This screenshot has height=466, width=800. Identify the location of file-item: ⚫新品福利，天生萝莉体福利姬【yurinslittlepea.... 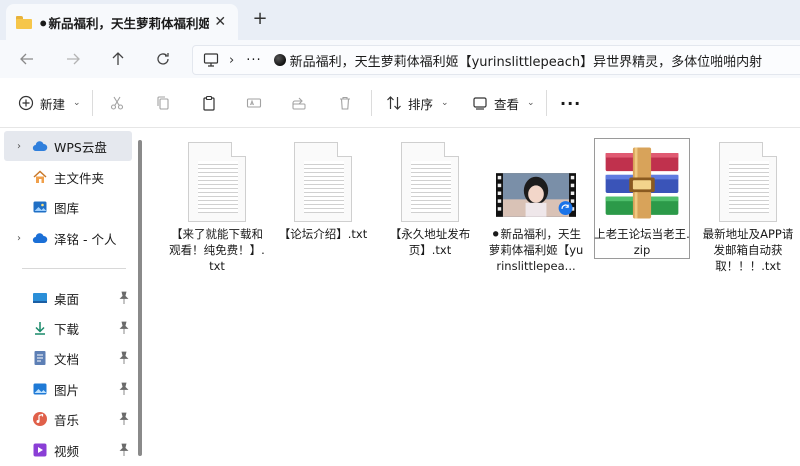
(536, 213).